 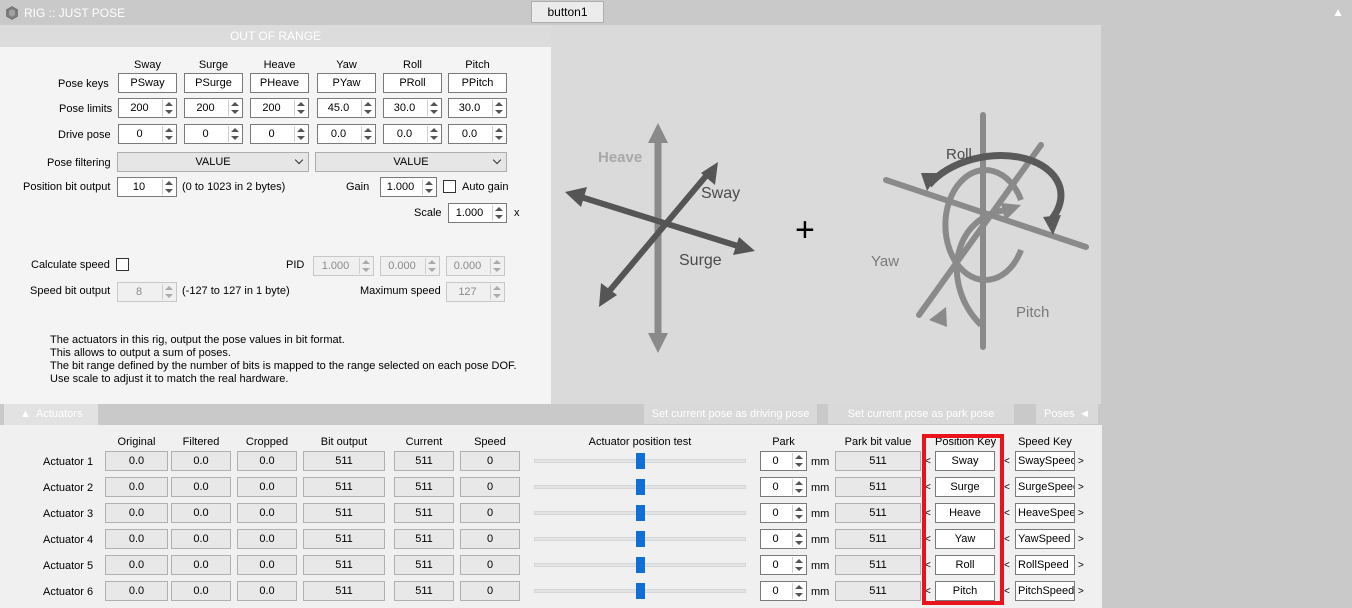 What do you see at coordinates (51, 414) in the screenshot?
I see `actuators-tab: ▲ Actuators` at bounding box center [51, 414].